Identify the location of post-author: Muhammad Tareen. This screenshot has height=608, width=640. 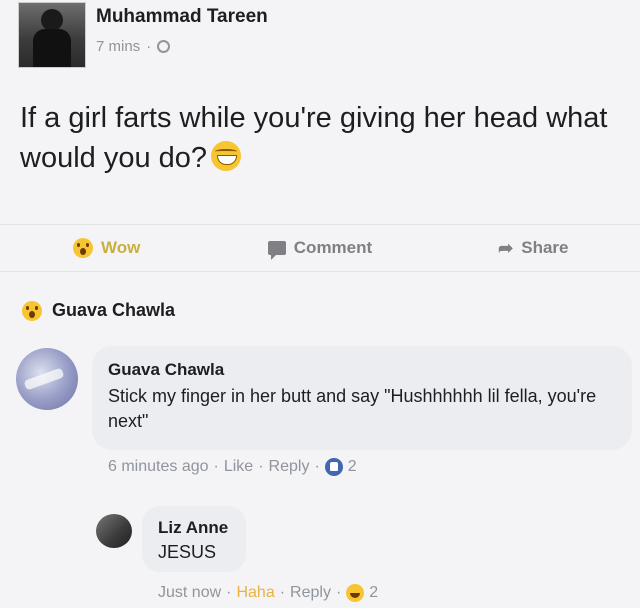
(182, 17).